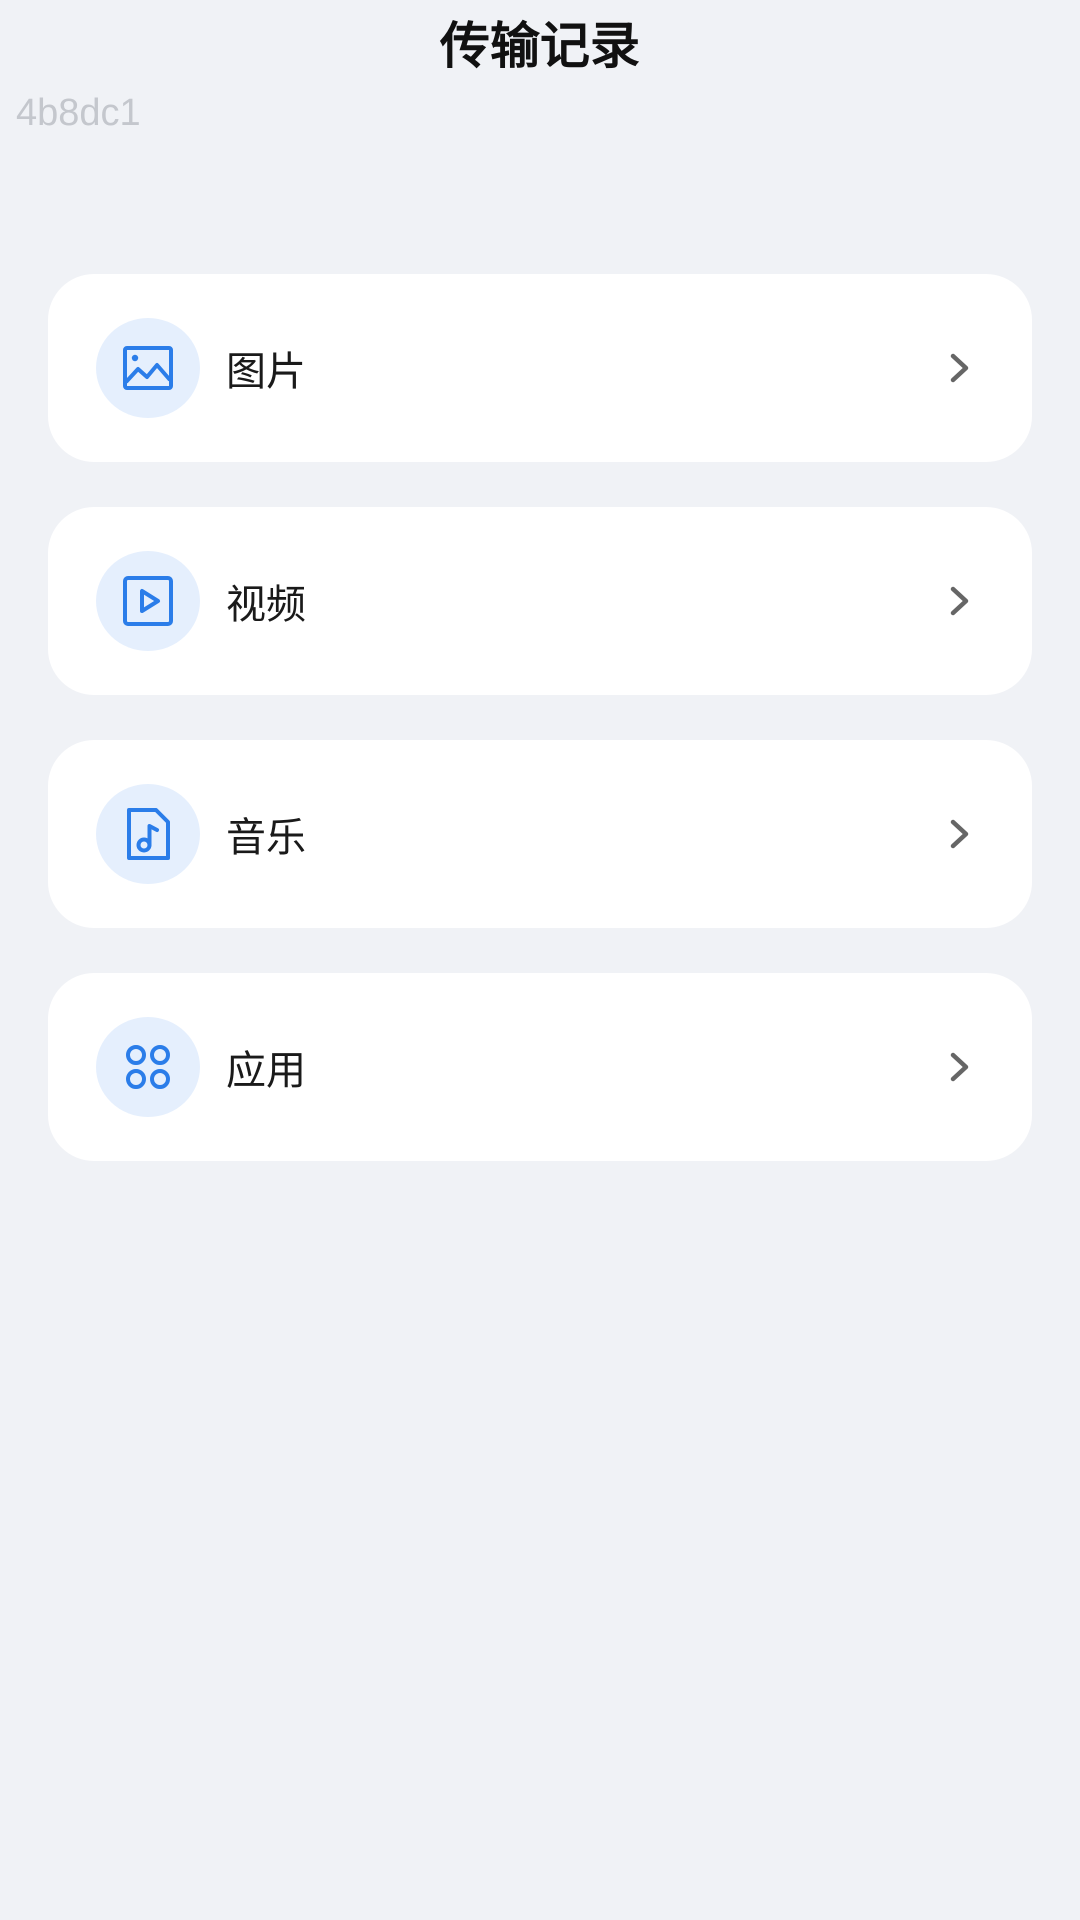  I want to click on category-label: 应用, so click(266, 1071).